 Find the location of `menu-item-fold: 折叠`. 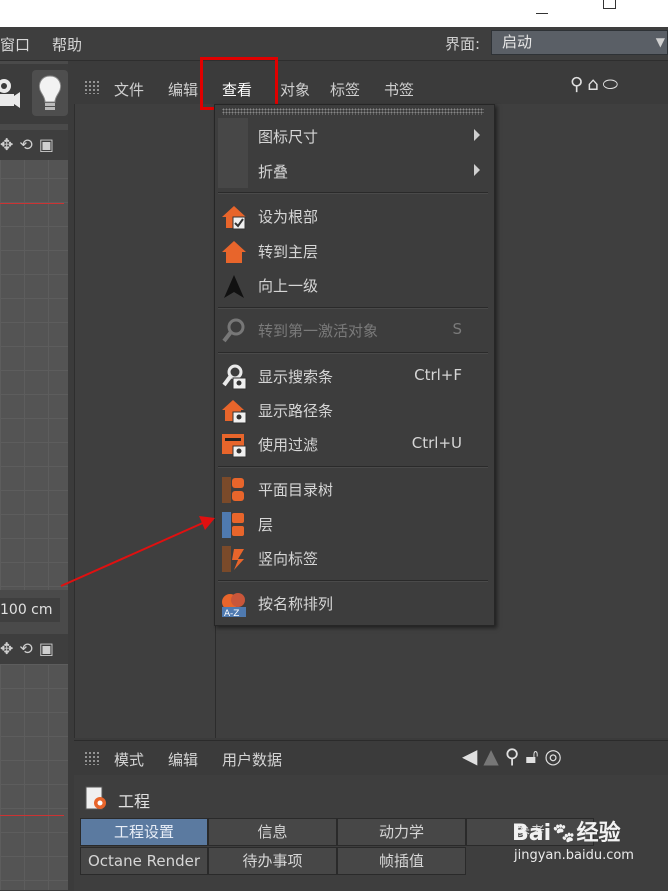

menu-item-fold: 折叠 is located at coordinates (353, 171).